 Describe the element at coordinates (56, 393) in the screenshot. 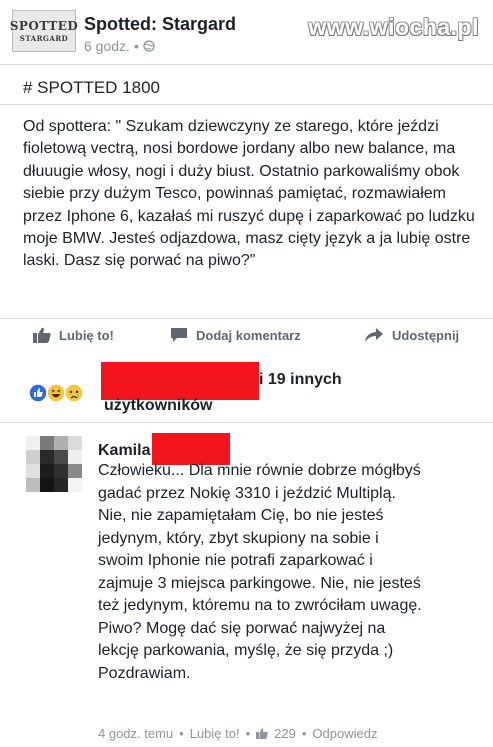

I see `haha-reaction-icon` at that location.